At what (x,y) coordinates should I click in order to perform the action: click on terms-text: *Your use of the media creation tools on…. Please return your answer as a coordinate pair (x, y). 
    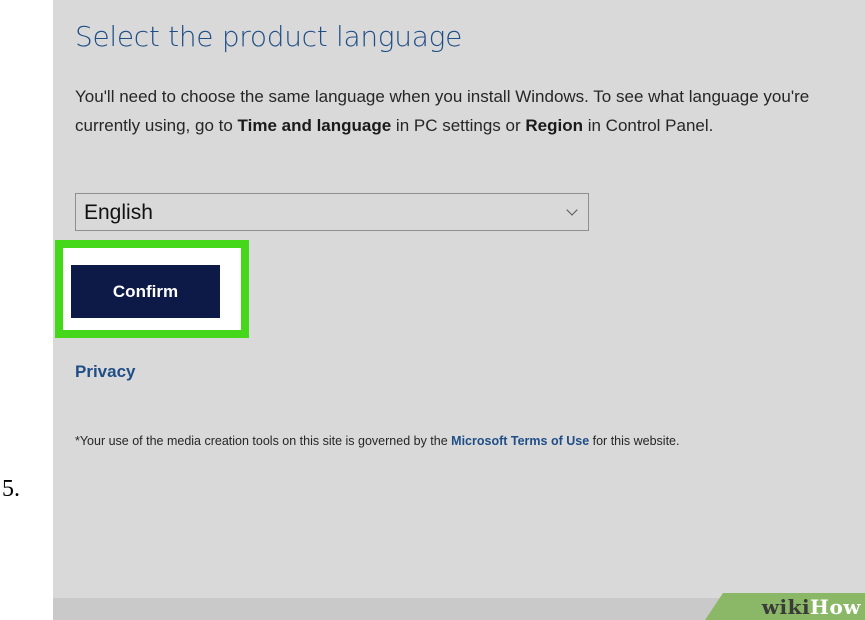
    Looking at the image, I should click on (263, 441).